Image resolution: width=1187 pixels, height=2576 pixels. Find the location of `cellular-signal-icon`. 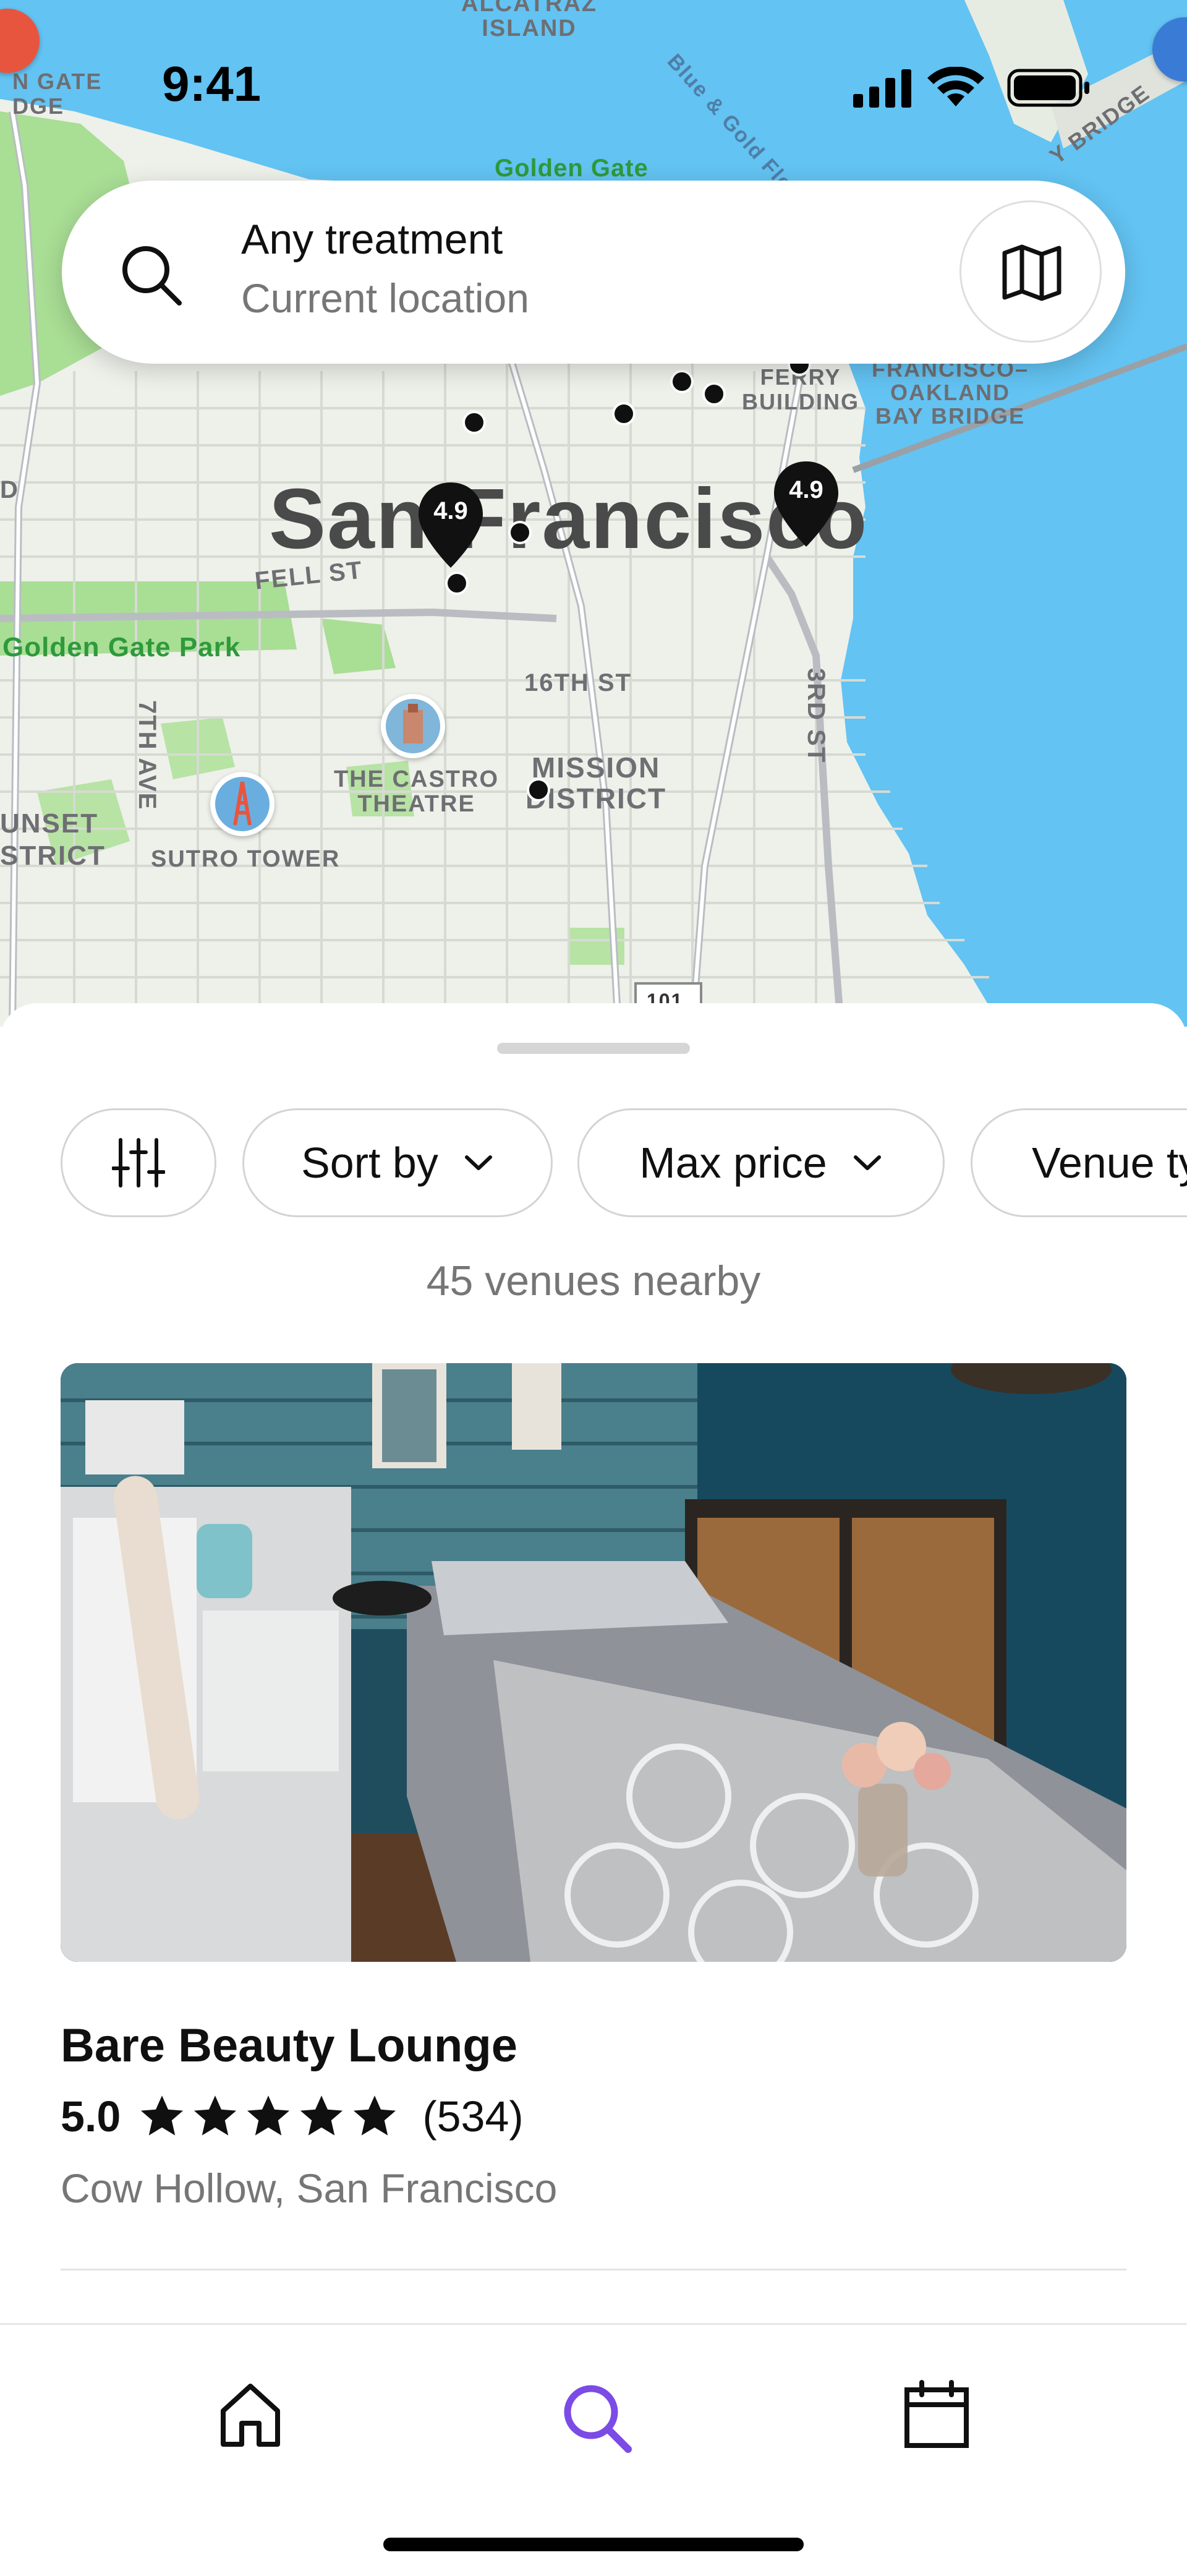

cellular-signal-icon is located at coordinates (882, 88).